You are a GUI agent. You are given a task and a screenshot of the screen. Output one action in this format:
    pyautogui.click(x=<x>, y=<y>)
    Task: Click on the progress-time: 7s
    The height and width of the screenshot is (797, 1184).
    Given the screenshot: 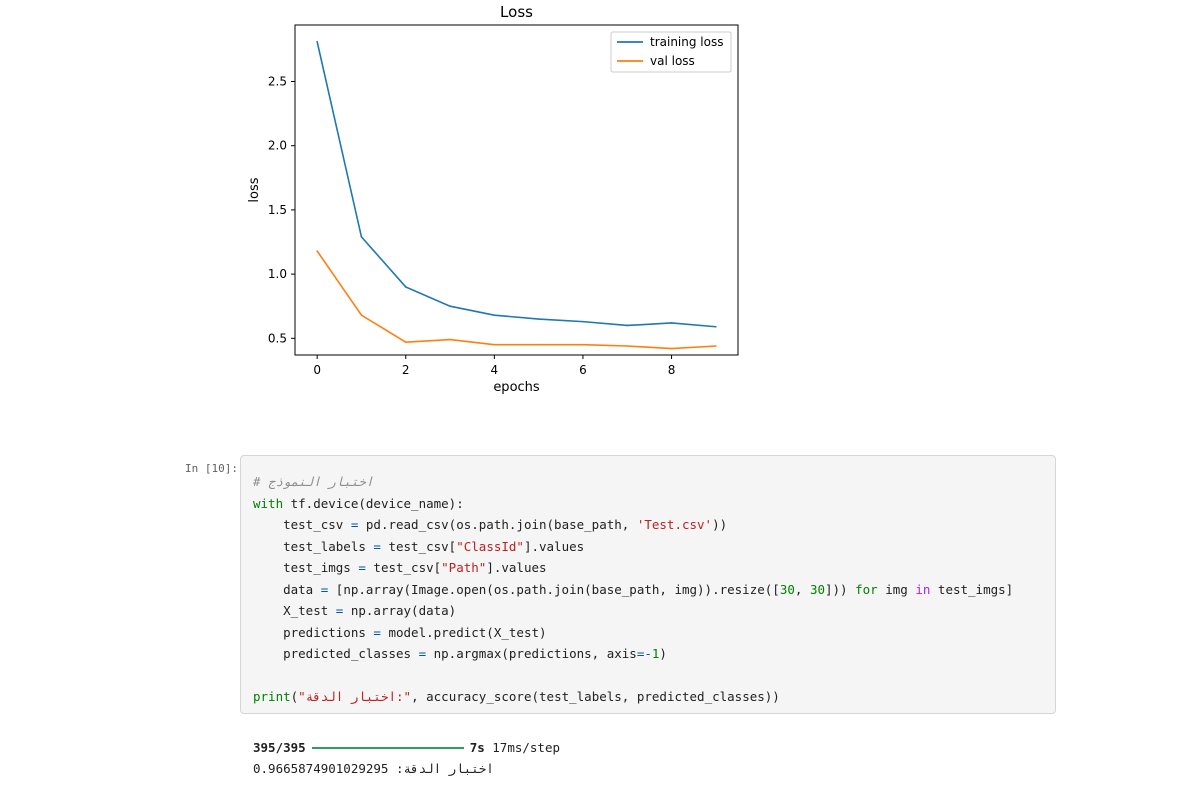 What is the action you would take?
    pyautogui.click(x=477, y=747)
    